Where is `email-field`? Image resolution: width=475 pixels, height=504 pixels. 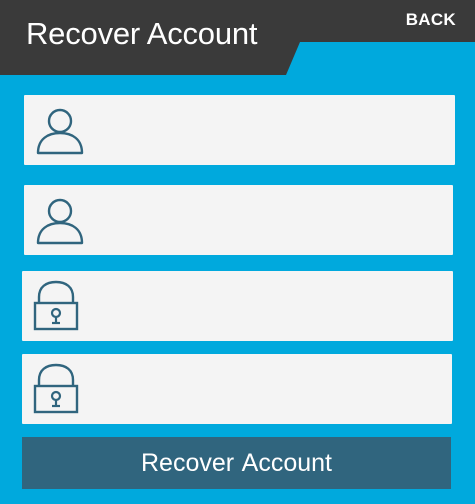
email-field is located at coordinates (238, 220).